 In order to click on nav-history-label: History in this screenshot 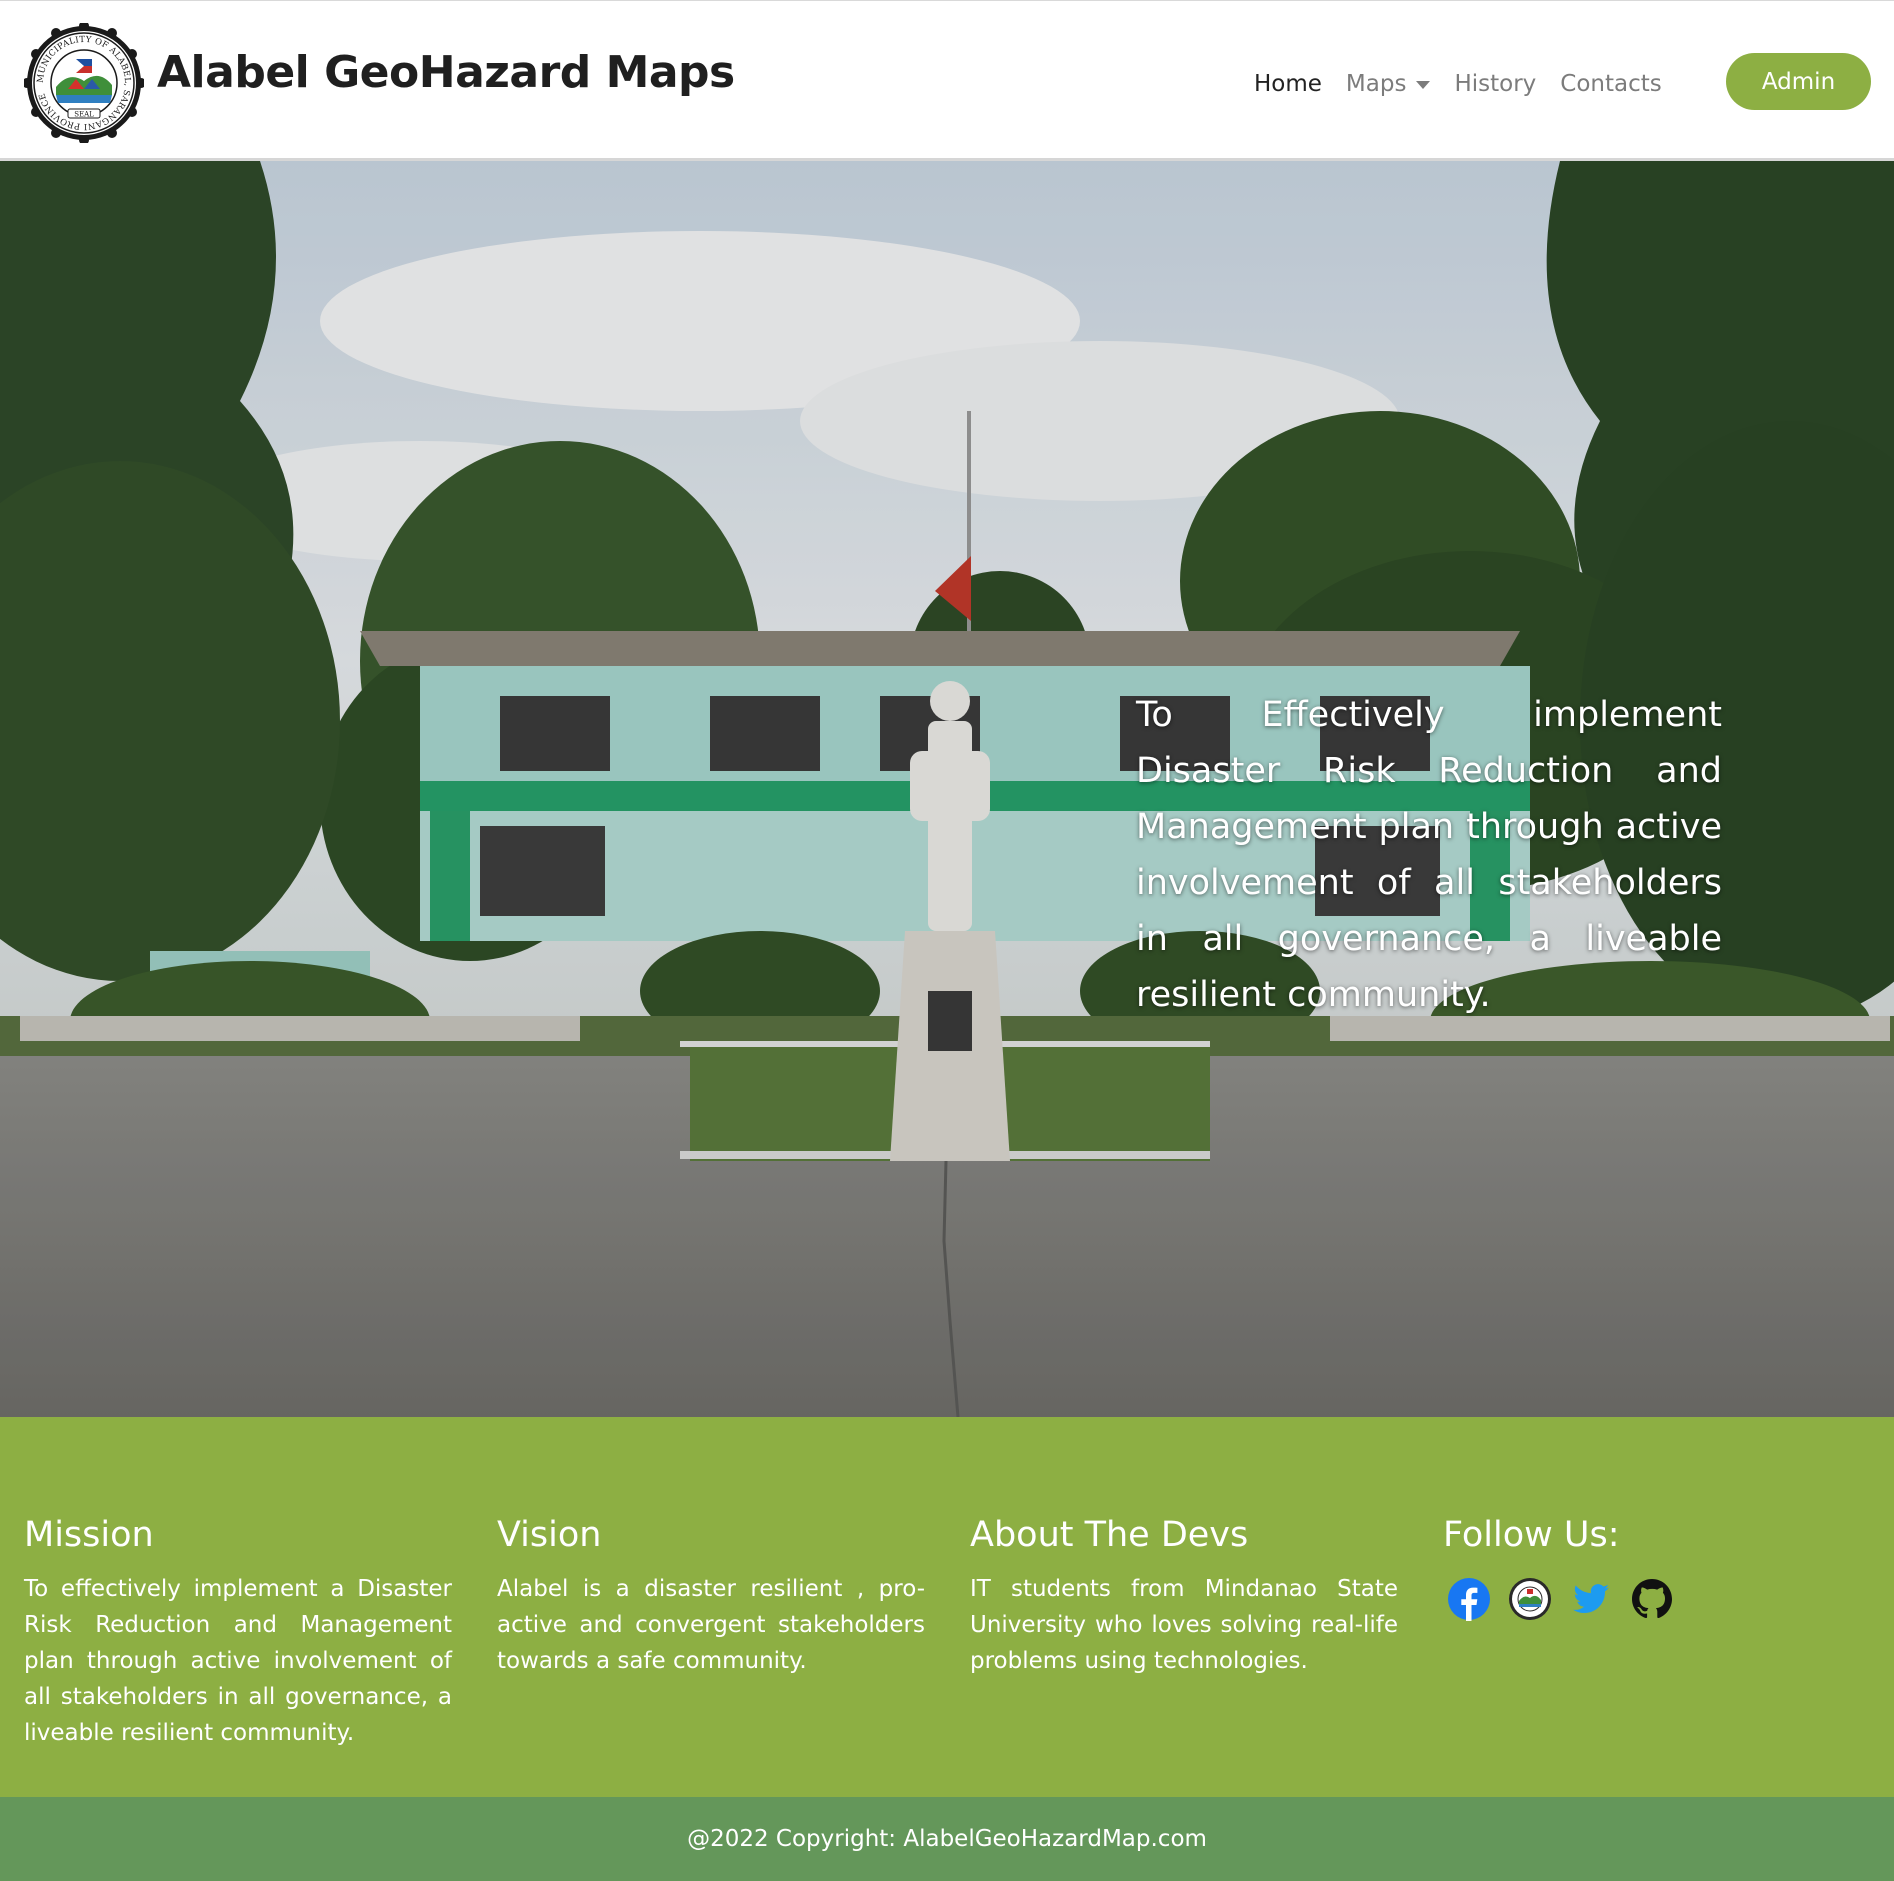, I will do `click(1495, 84)`.